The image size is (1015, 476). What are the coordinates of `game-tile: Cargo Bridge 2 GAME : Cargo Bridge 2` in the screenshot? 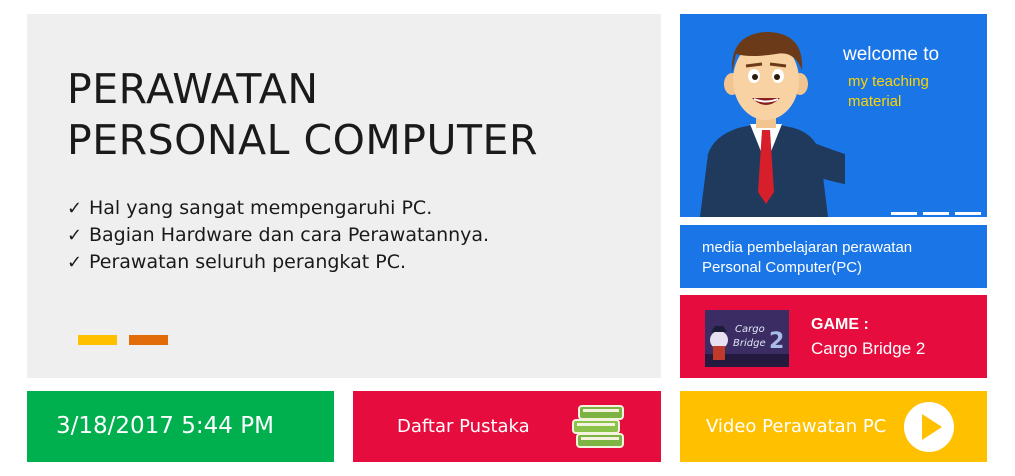 It's located at (833, 336).